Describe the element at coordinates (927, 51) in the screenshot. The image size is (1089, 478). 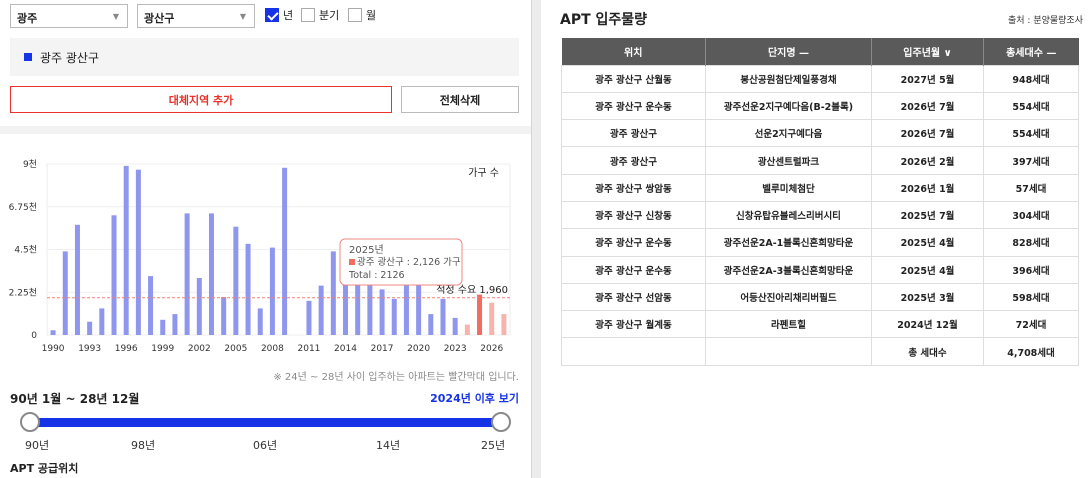
I see `column-header-move-in: 입주년월 ∨` at that location.